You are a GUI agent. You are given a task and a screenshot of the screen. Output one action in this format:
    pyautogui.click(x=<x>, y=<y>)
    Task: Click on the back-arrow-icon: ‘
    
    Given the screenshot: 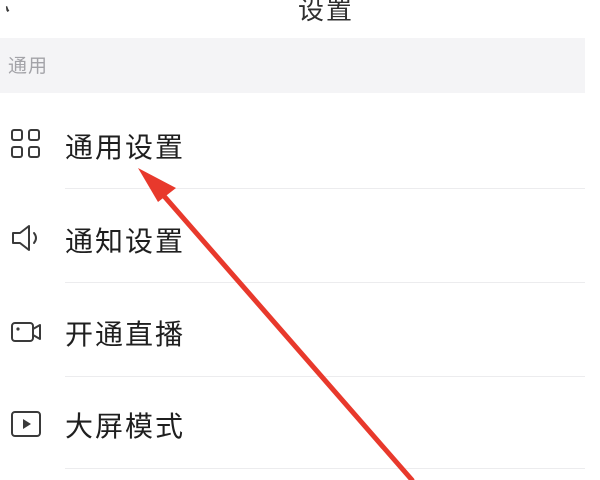 What is the action you would take?
    pyautogui.click(x=11, y=14)
    